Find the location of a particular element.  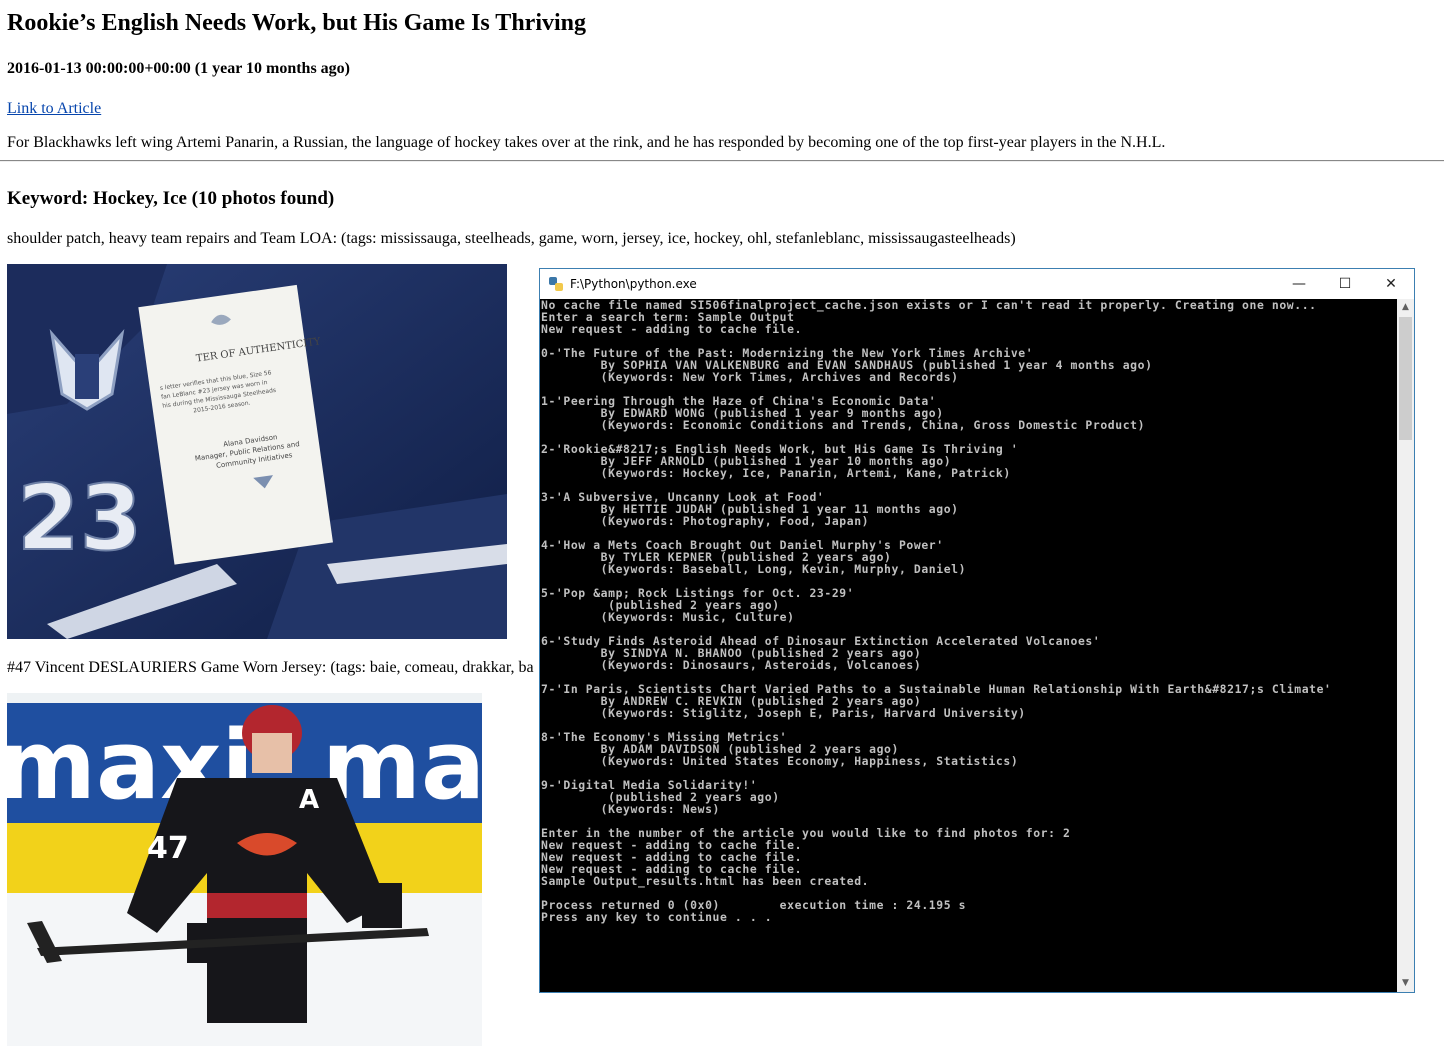

console-line: (Keywords: Music, Culture) is located at coordinates (668, 617).